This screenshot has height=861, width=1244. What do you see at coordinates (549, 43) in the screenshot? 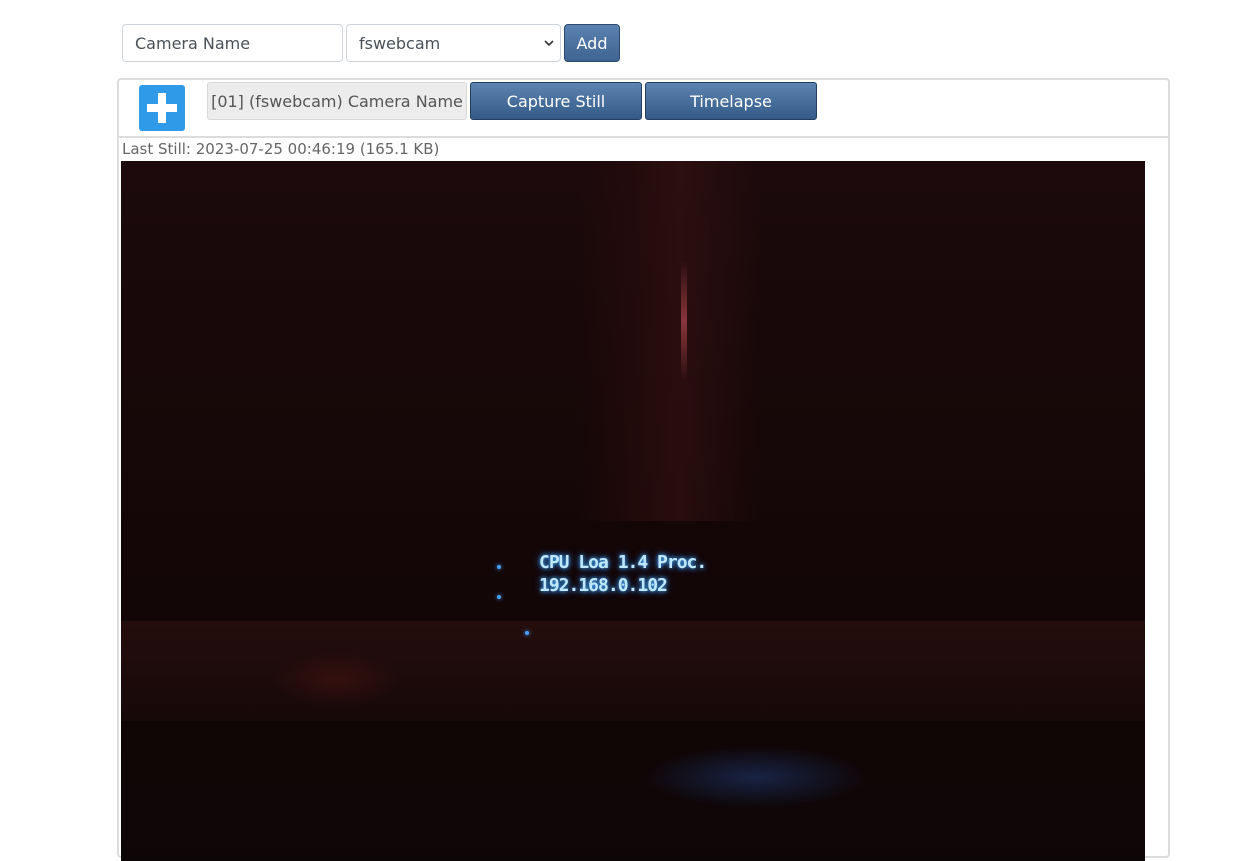
I see `chevron-down-icon` at bounding box center [549, 43].